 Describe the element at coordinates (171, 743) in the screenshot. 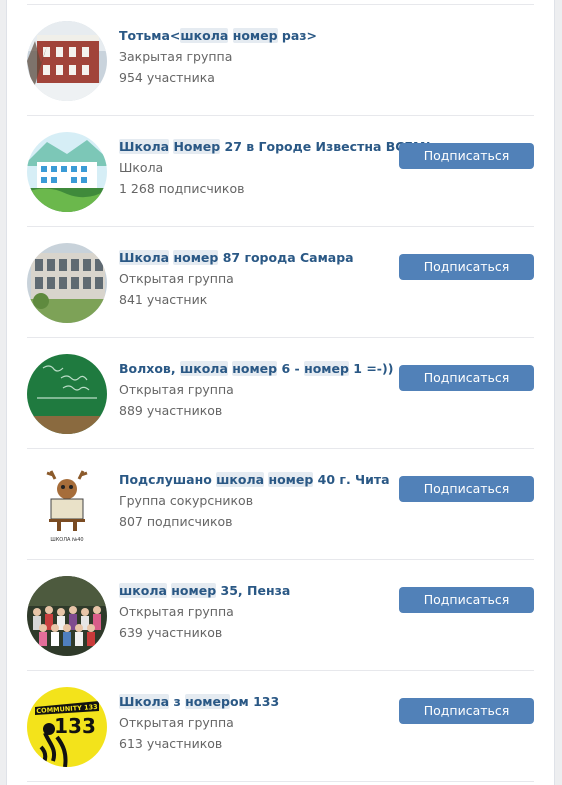

I see `member-count: 613 участников` at that location.